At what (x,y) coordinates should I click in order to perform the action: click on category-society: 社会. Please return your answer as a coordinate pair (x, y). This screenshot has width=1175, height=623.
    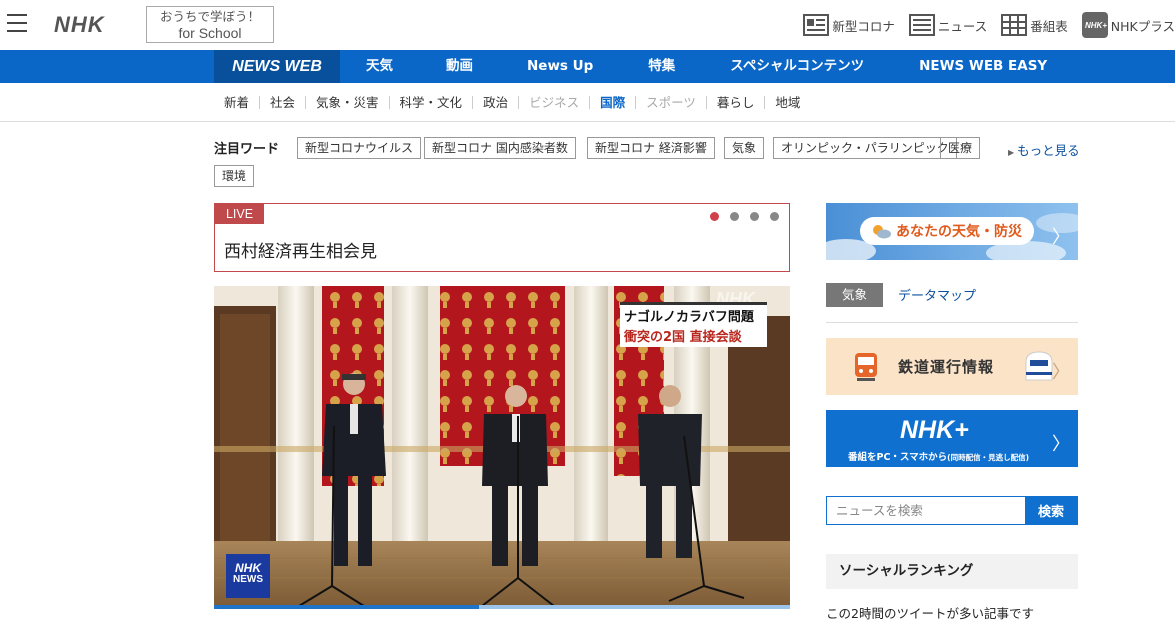
    Looking at the image, I should click on (283, 102).